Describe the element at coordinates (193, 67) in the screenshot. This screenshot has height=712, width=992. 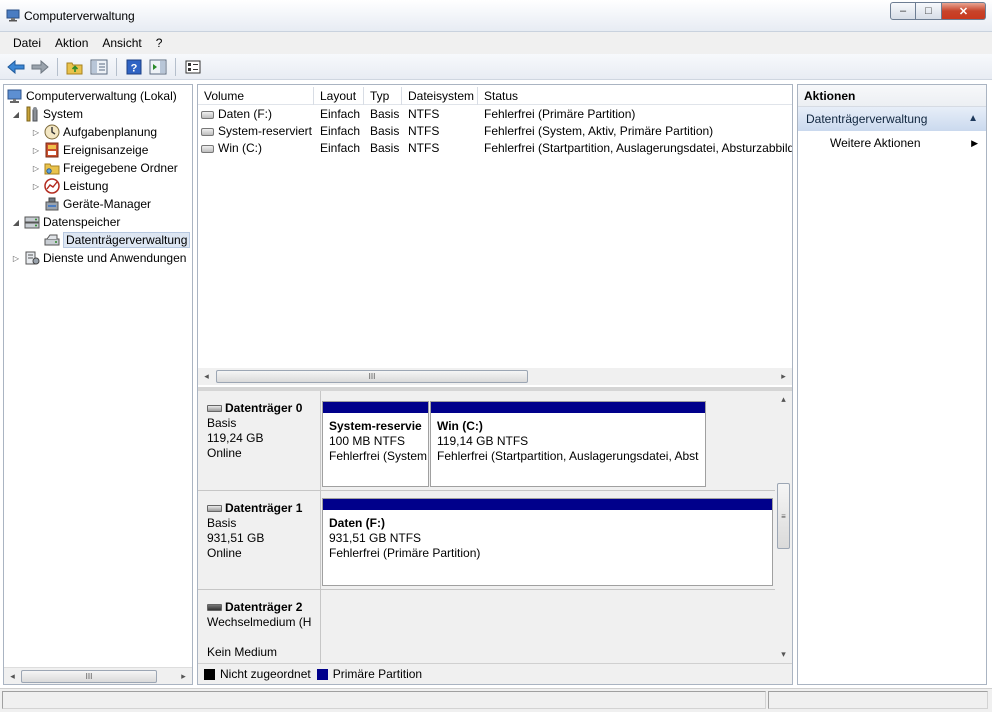
I see `properties-icon` at that location.